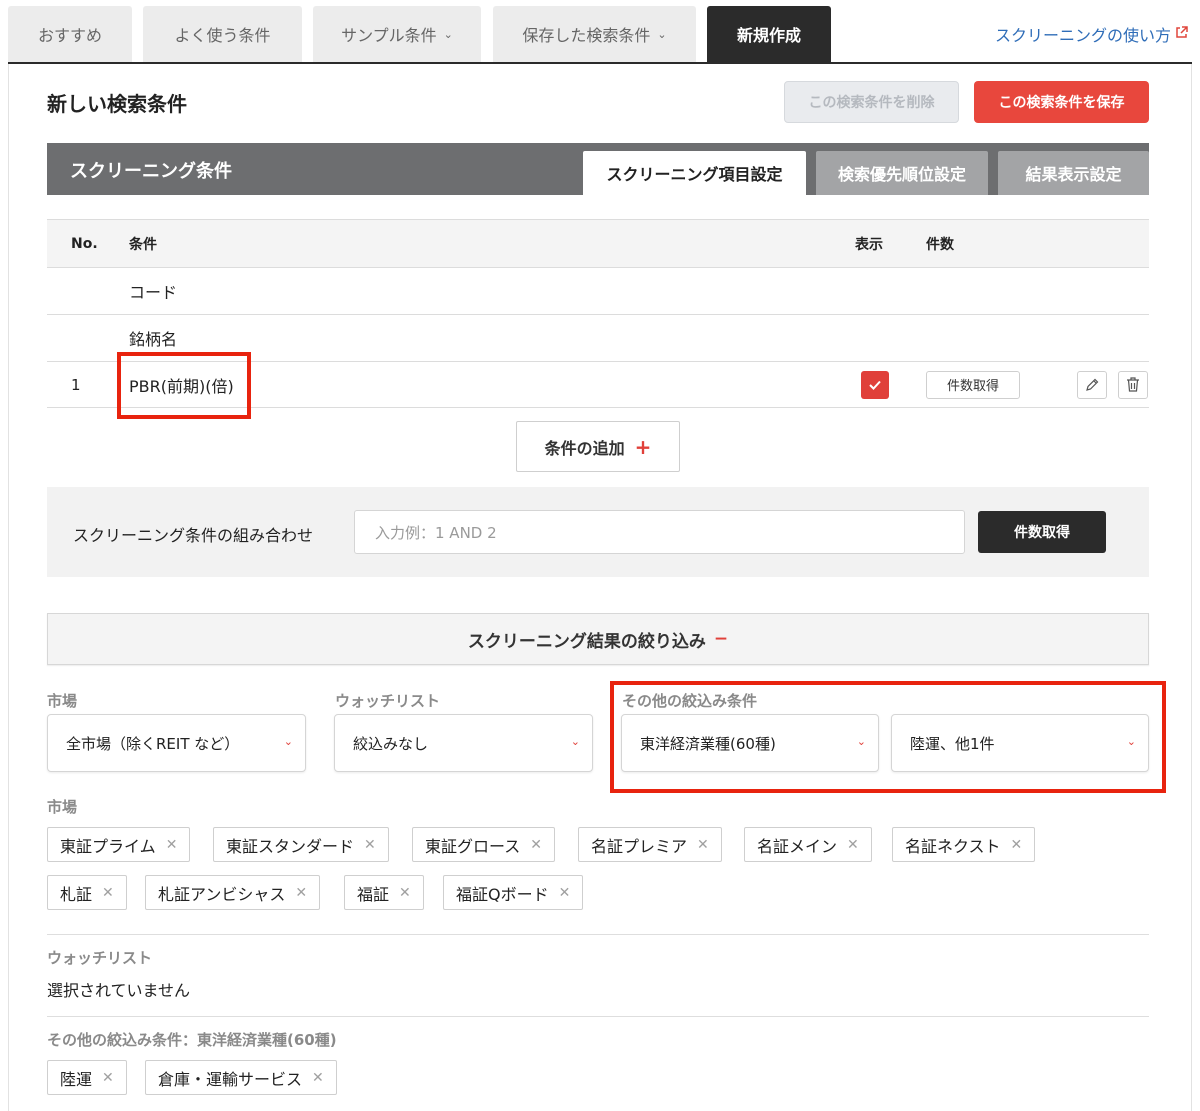 This screenshot has height=1111, width=1200. Describe the element at coordinates (659, 532) in the screenshot. I see `combination-input: 入力例：1 AND 2` at that location.